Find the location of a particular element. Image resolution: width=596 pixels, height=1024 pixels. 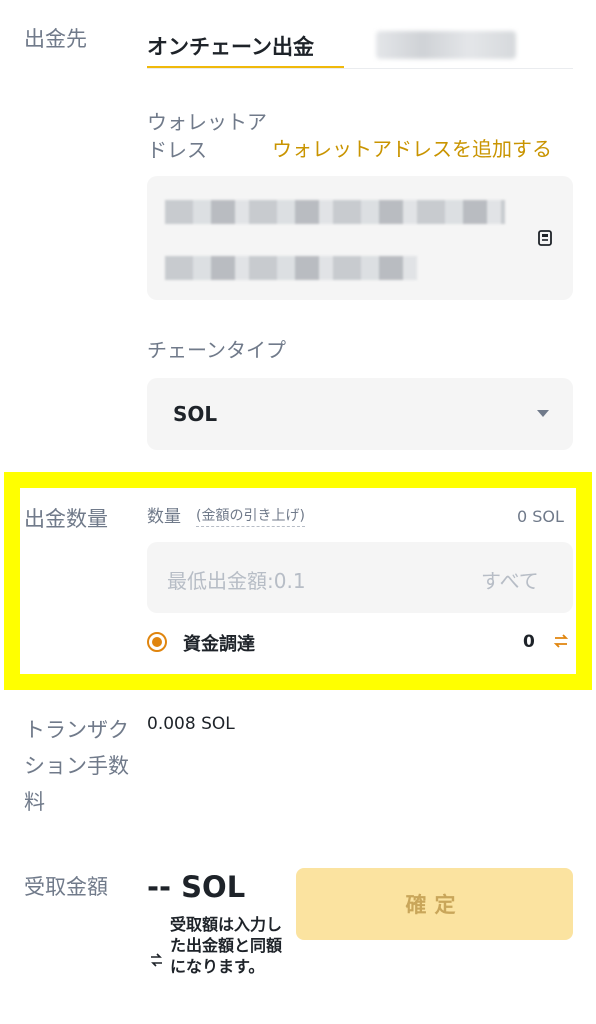

tab-divider is located at coordinates (360, 68).